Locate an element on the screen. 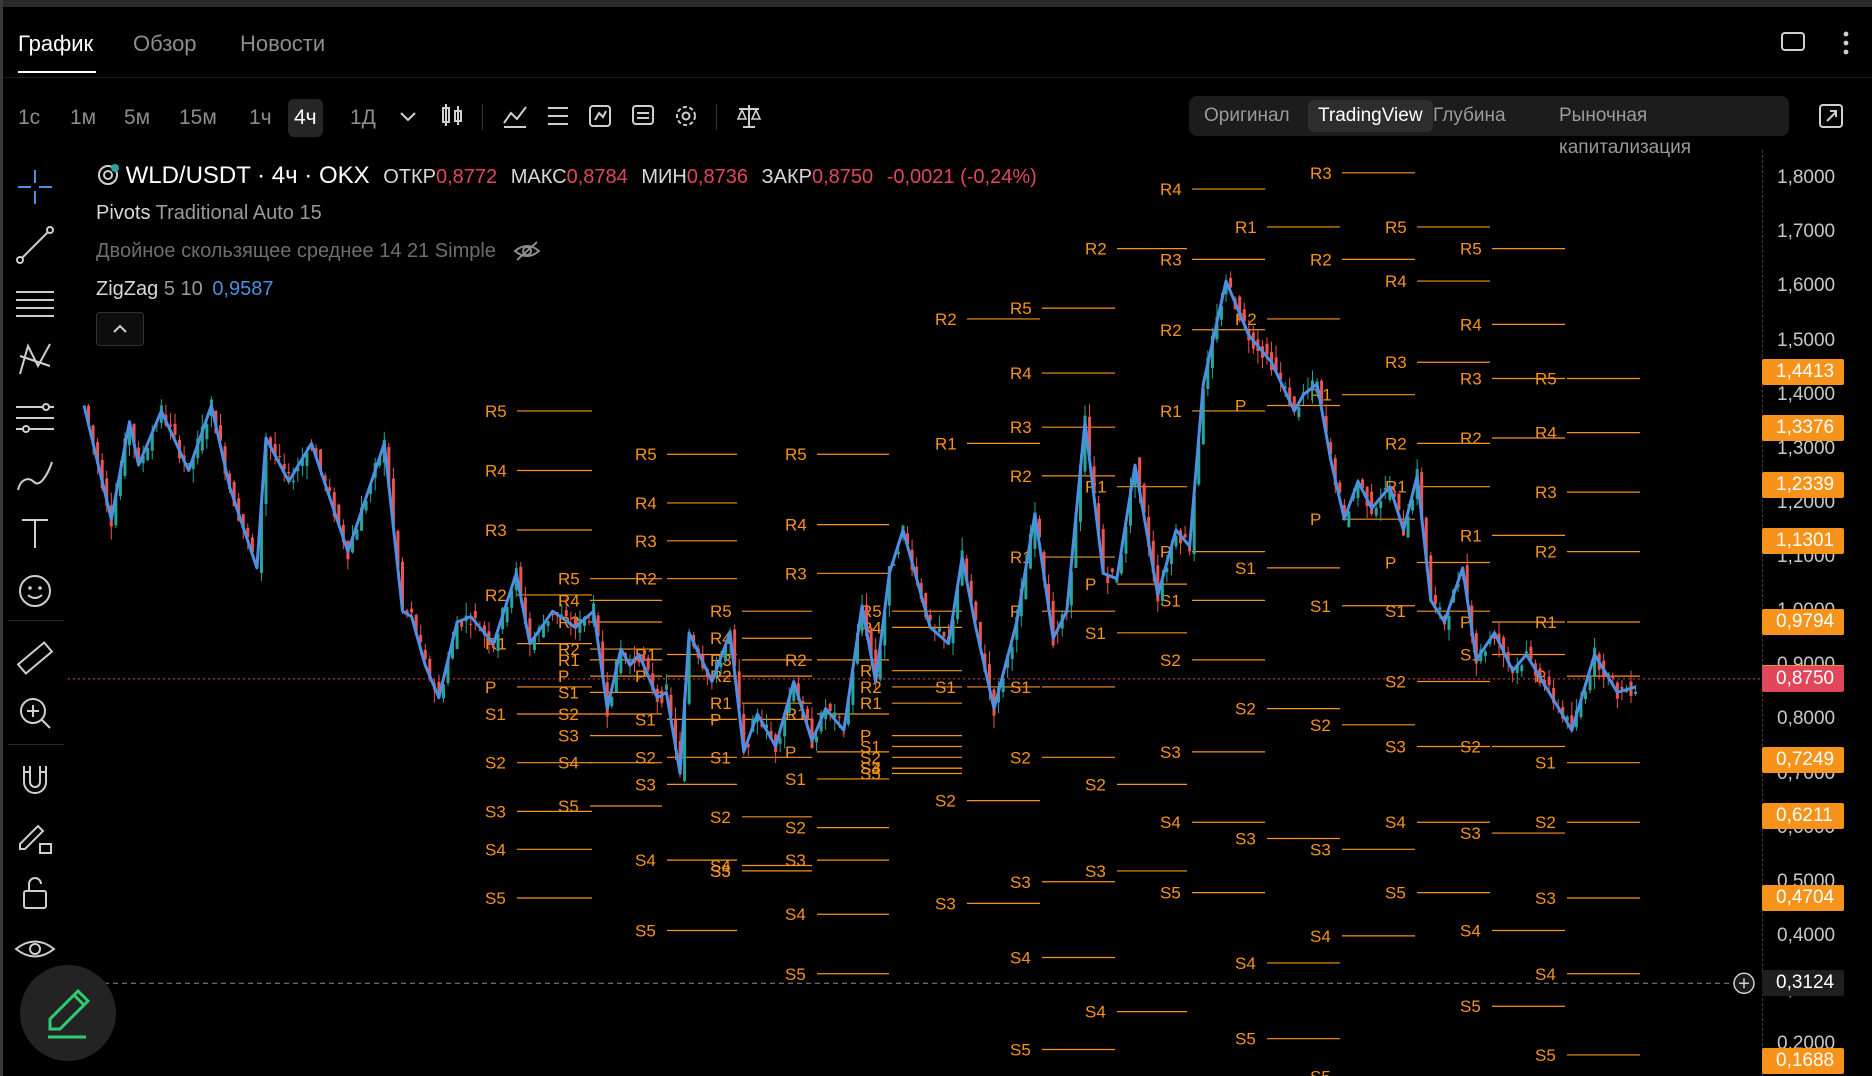  list-icon is located at coordinates (558, 116).